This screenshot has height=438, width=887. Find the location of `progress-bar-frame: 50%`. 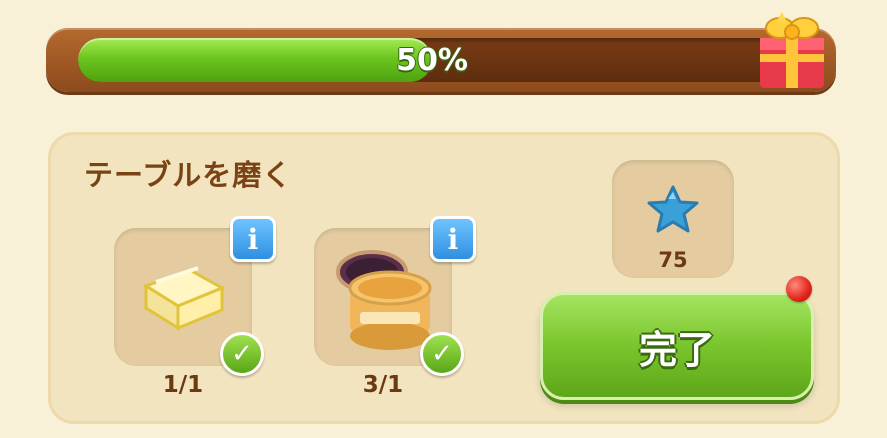

progress-bar-frame: 50% is located at coordinates (441, 60).